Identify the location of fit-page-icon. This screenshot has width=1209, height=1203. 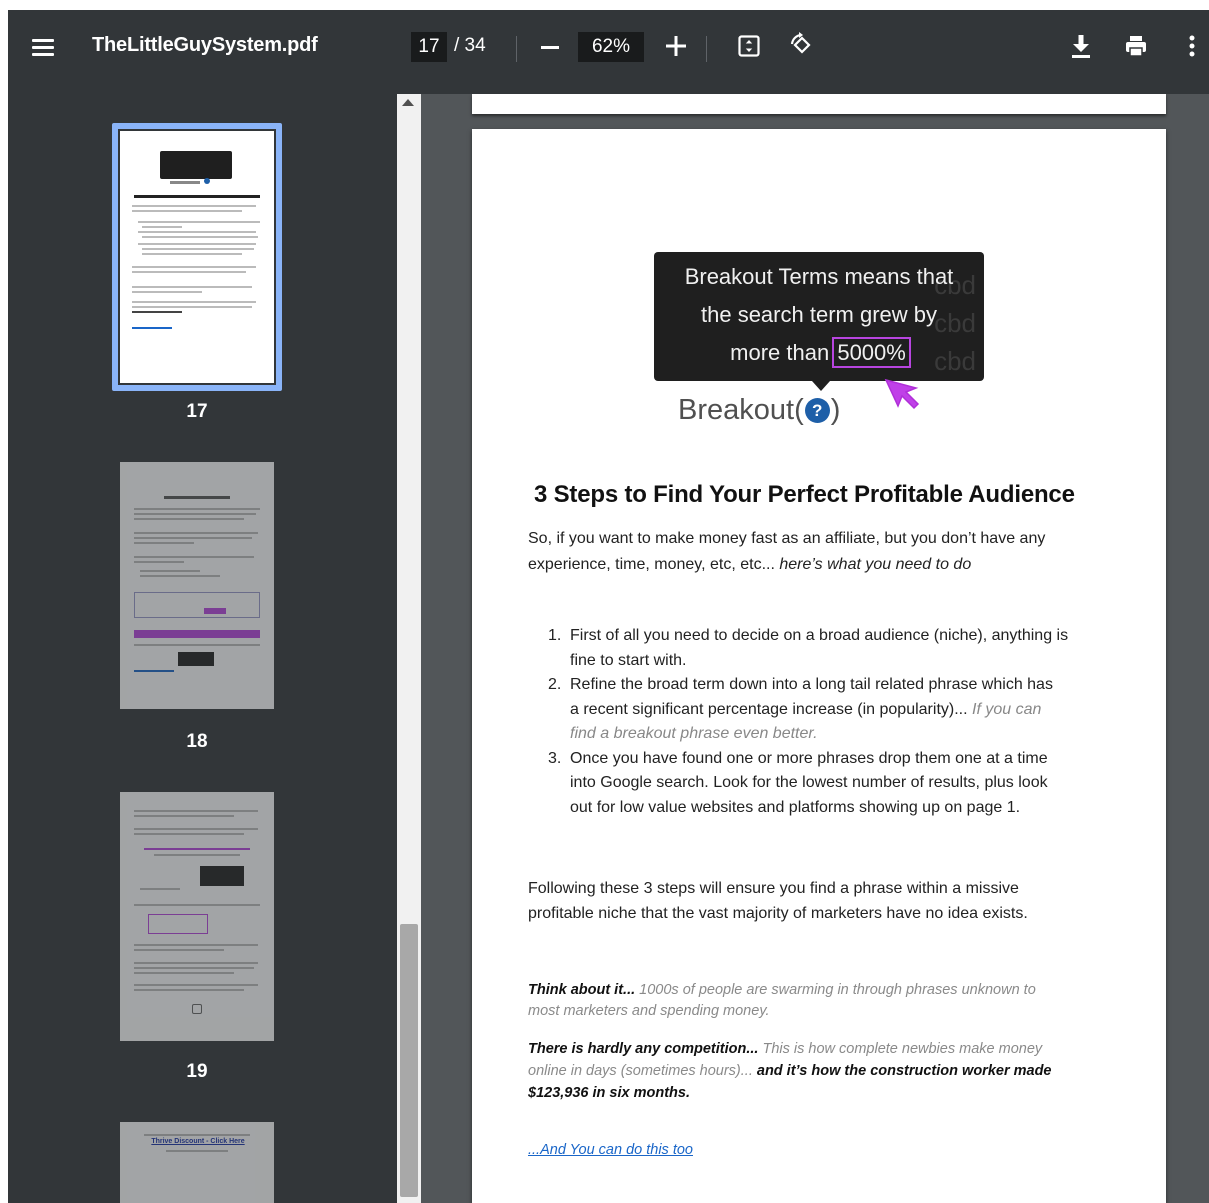
(749, 46).